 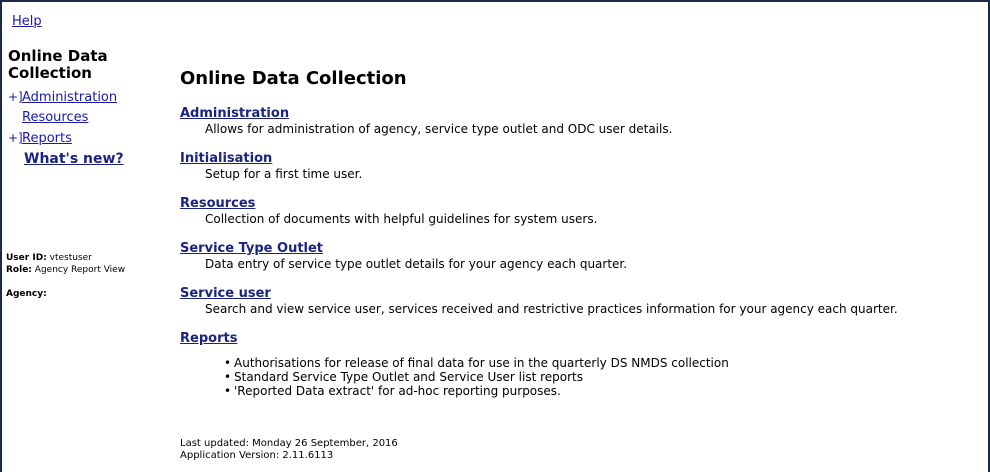 I want to click on user-id-row: User ID: vtestuser, so click(x=65, y=258).